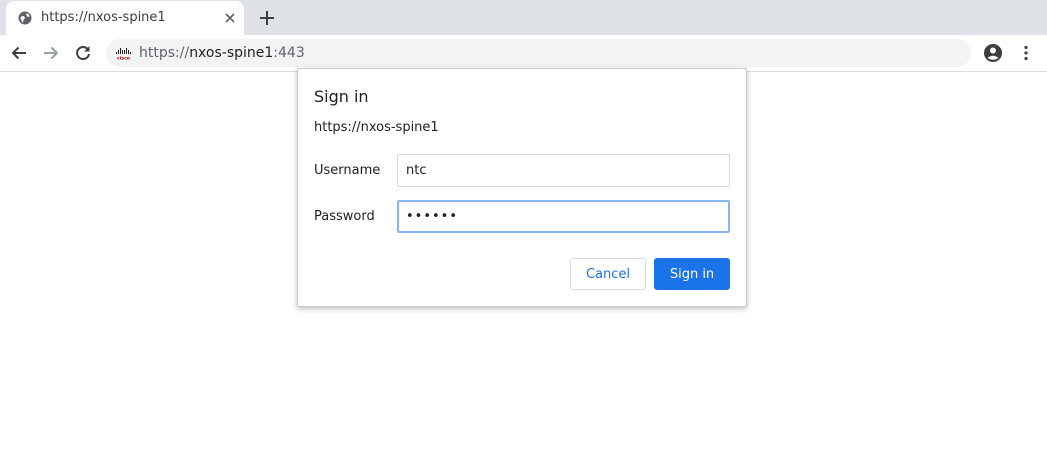 The image size is (1047, 474). Describe the element at coordinates (341, 96) in the screenshot. I see `dialog-title: Sign in` at that location.